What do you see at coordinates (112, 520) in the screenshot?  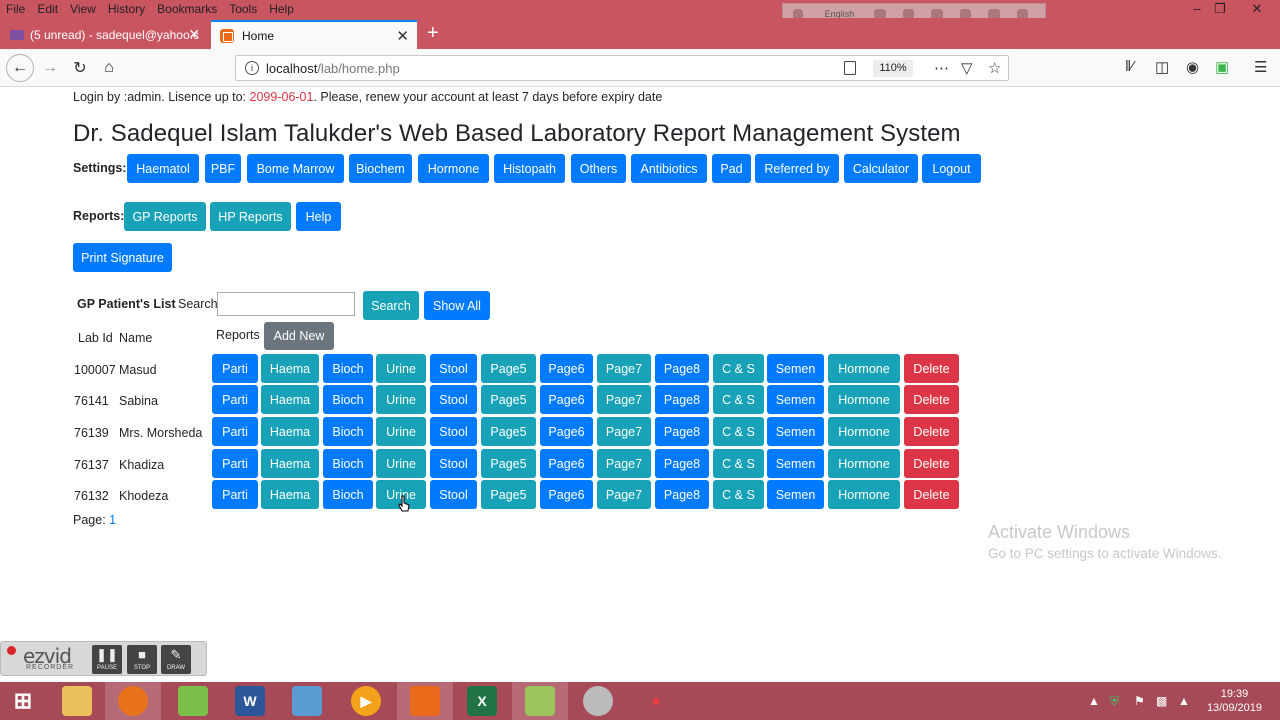 I see `page-link: 1` at bounding box center [112, 520].